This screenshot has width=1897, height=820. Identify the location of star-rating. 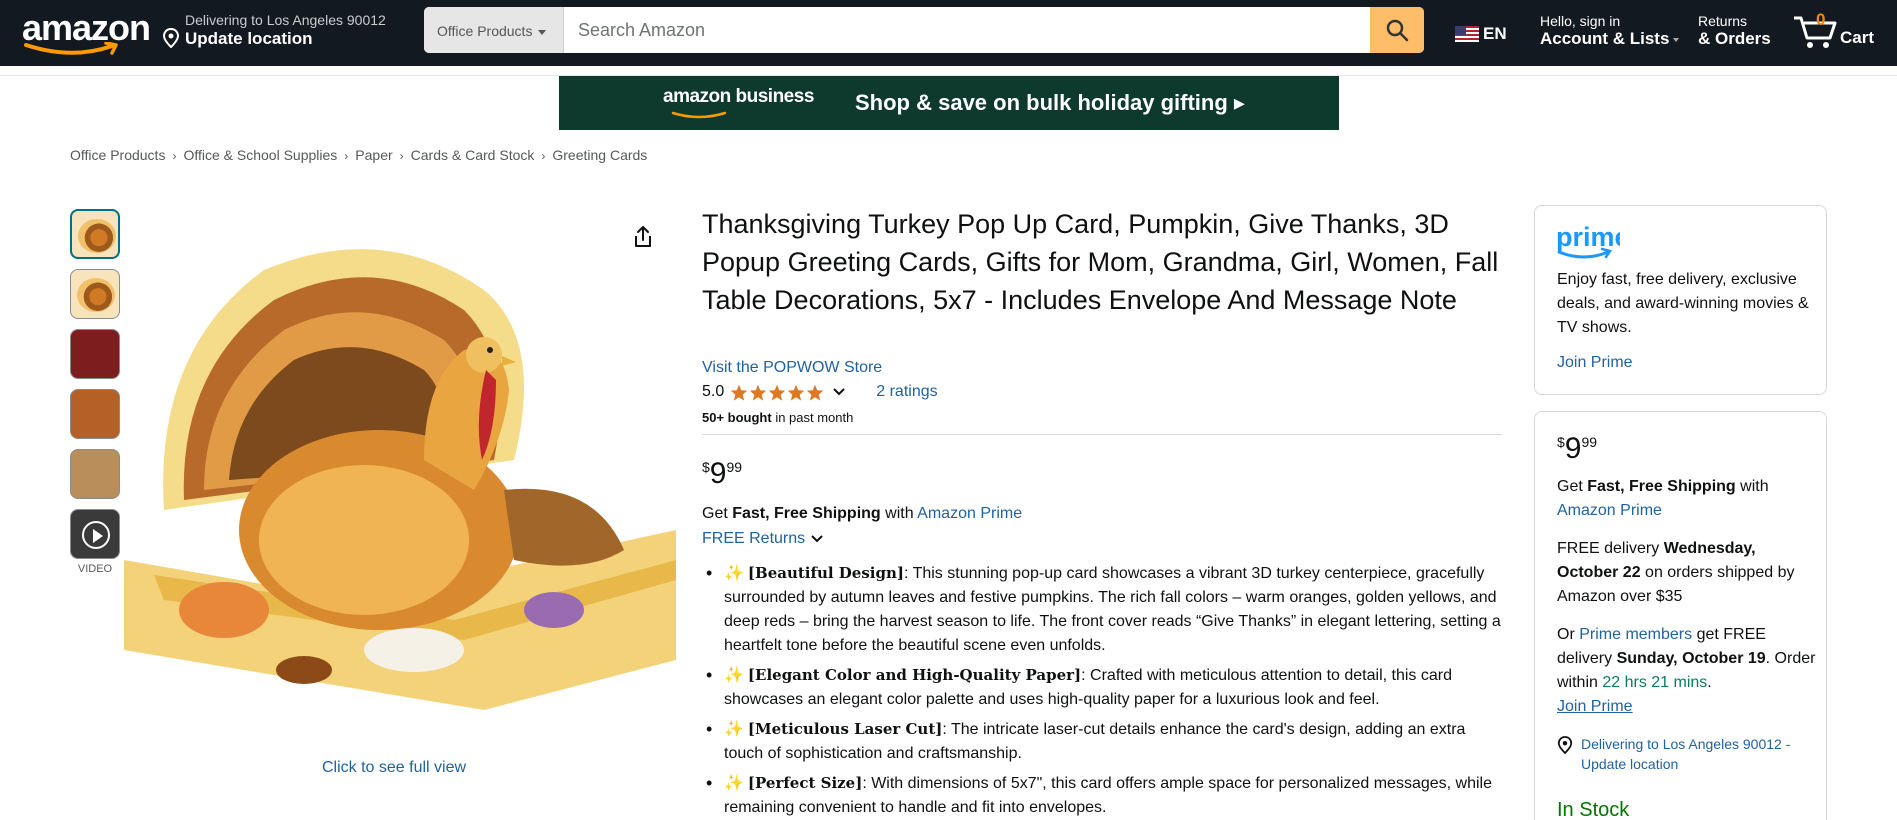
(777, 392).